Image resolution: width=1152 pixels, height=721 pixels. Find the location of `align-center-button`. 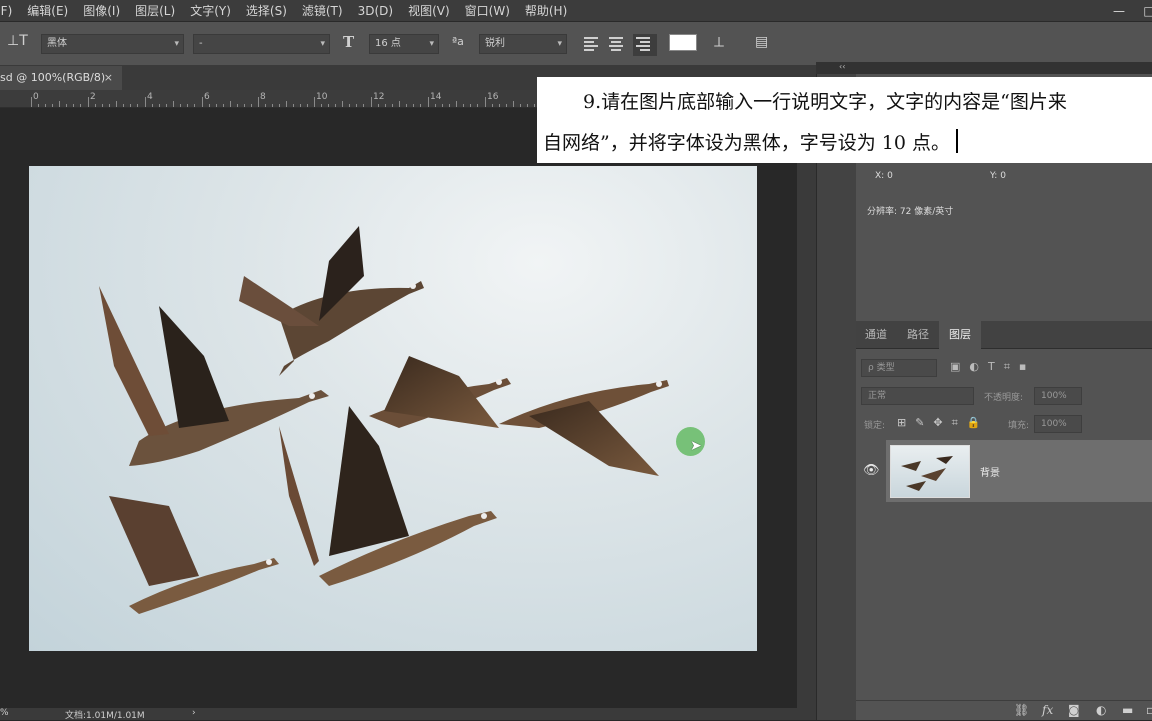

align-center-button is located at coordinates (618, 45).